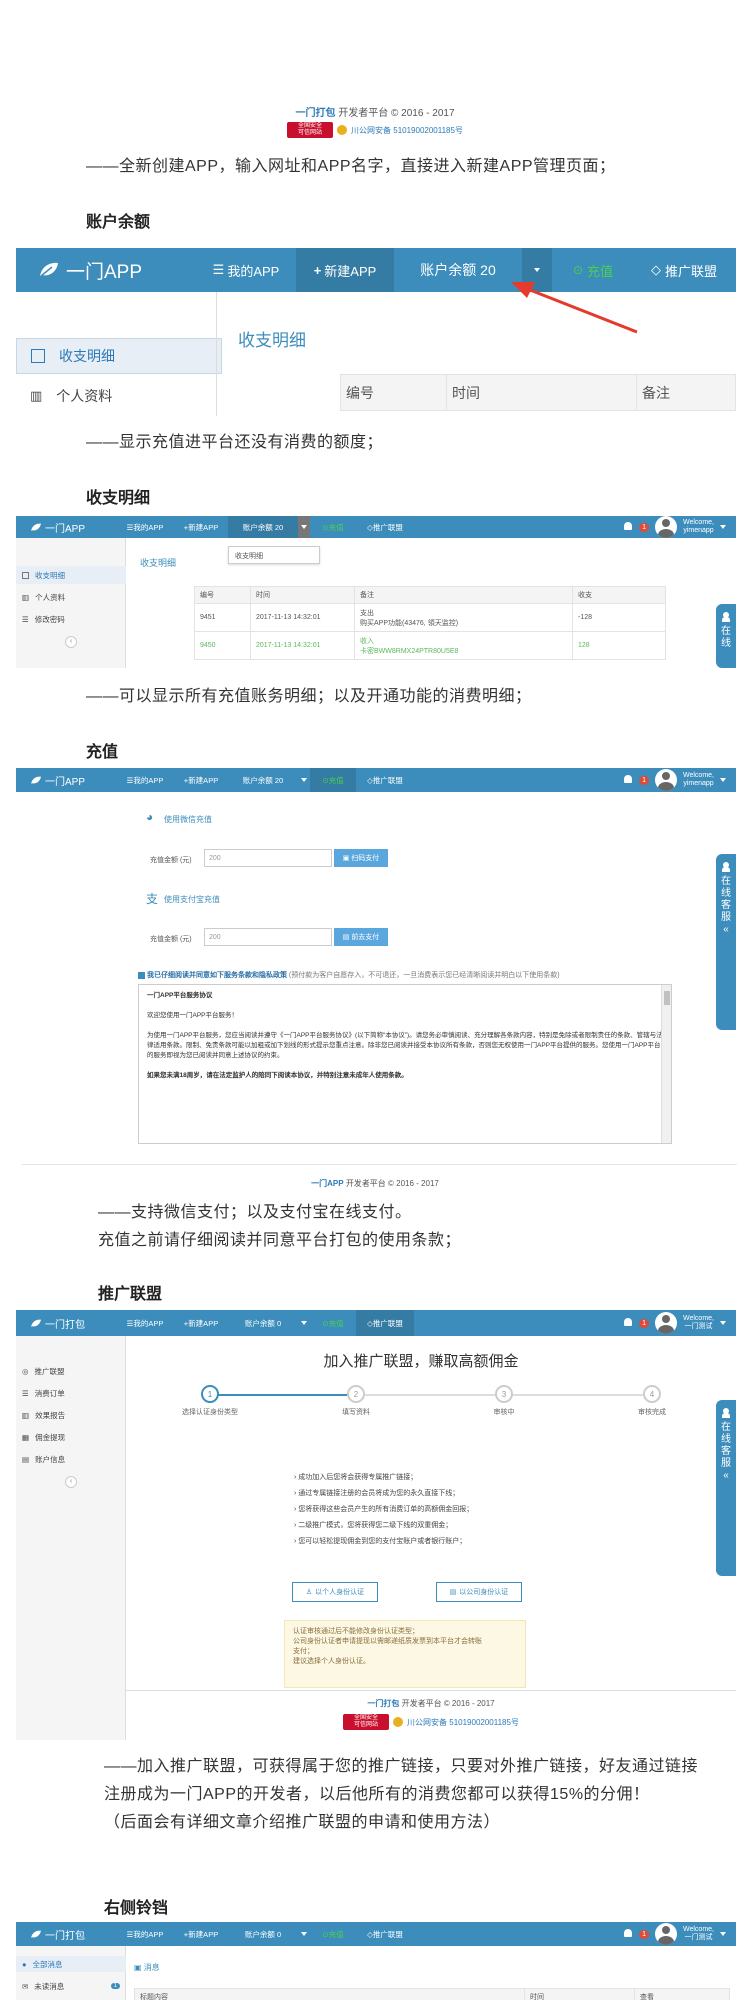 Image resolution: width=750 pixels, height=2000 pixels. Describe the element at coordinates (463, 645) in the screenshot. I see `cell-note: 收入 卡密BWW8RMX24PTR80U5E8` at that location.